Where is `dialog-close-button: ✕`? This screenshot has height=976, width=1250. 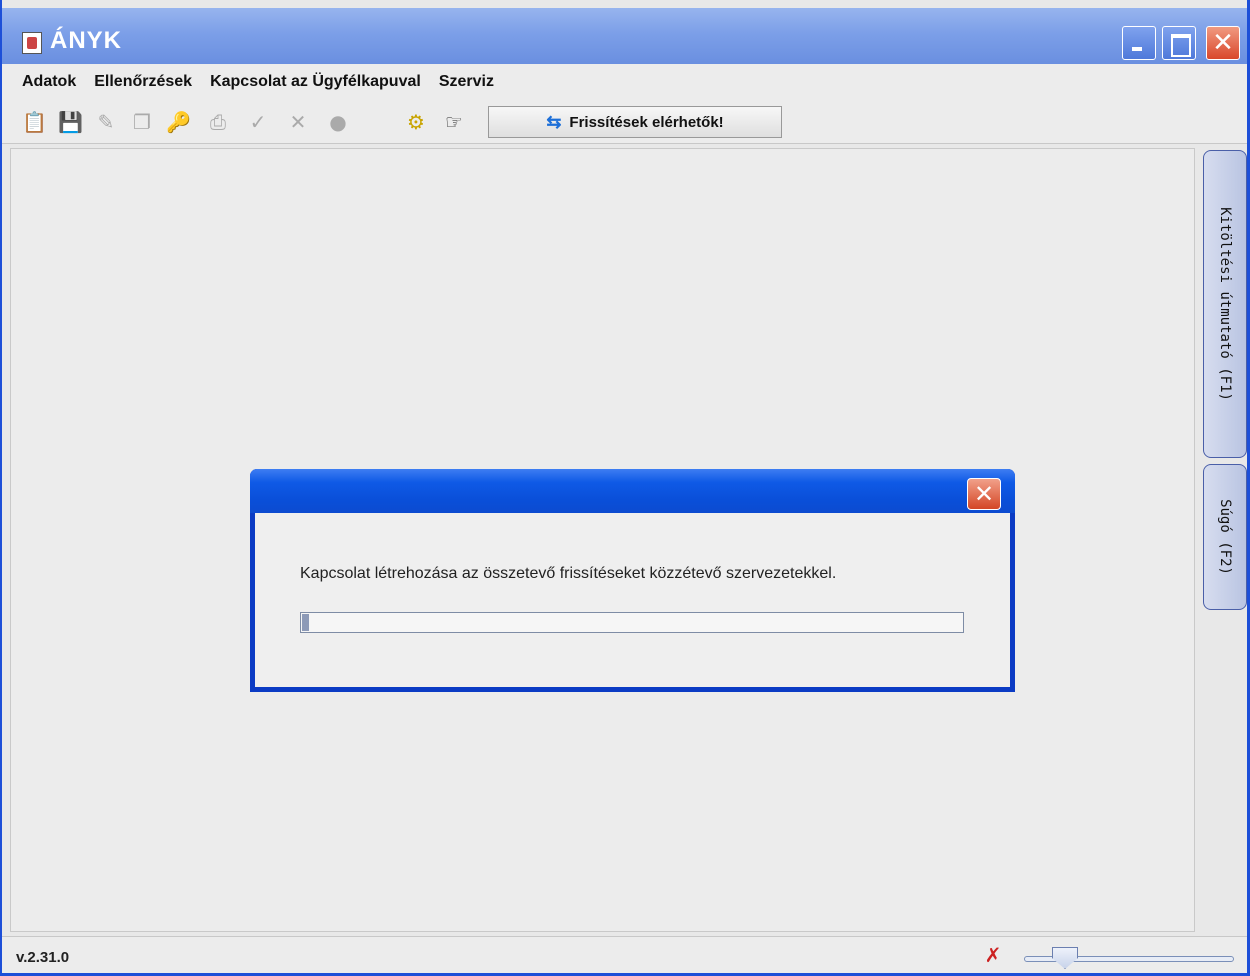
dialog-close-button: ✕ is located at coordinates (984, 494).